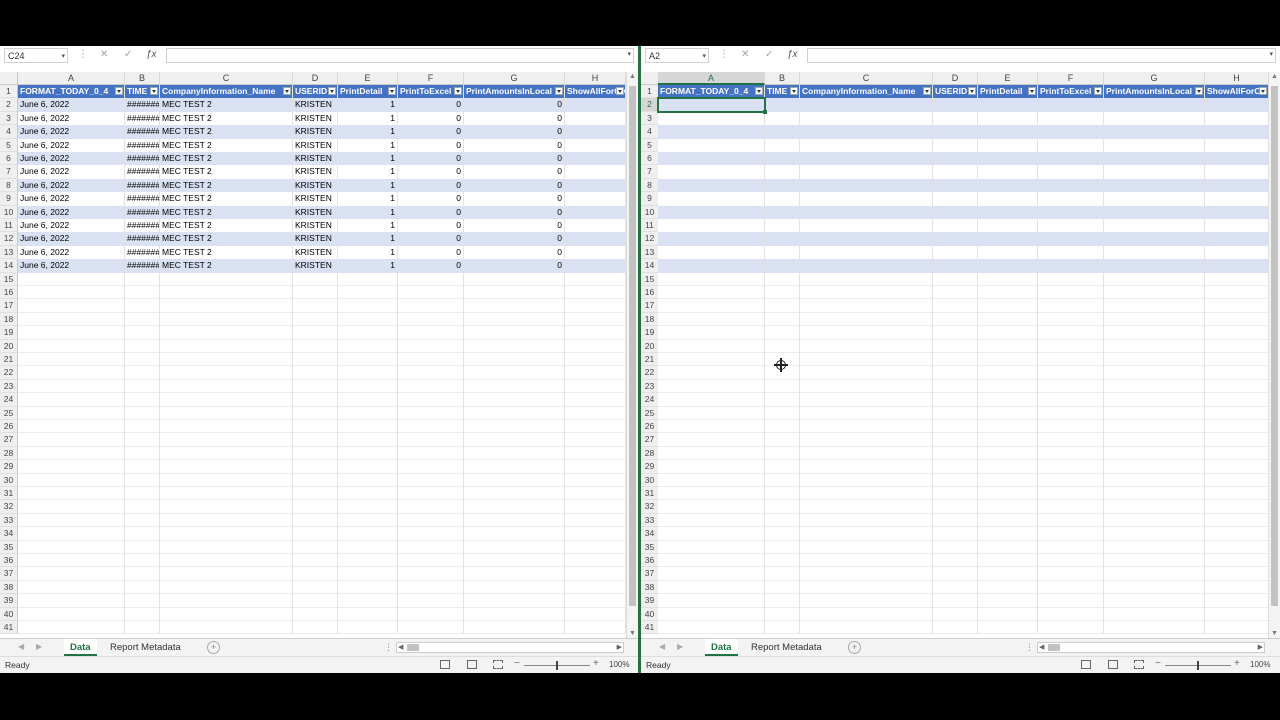  What do you see at coordinates (650, 319) in the screenshot?
I see `row-header: 18` at bounding box center [650, 319].